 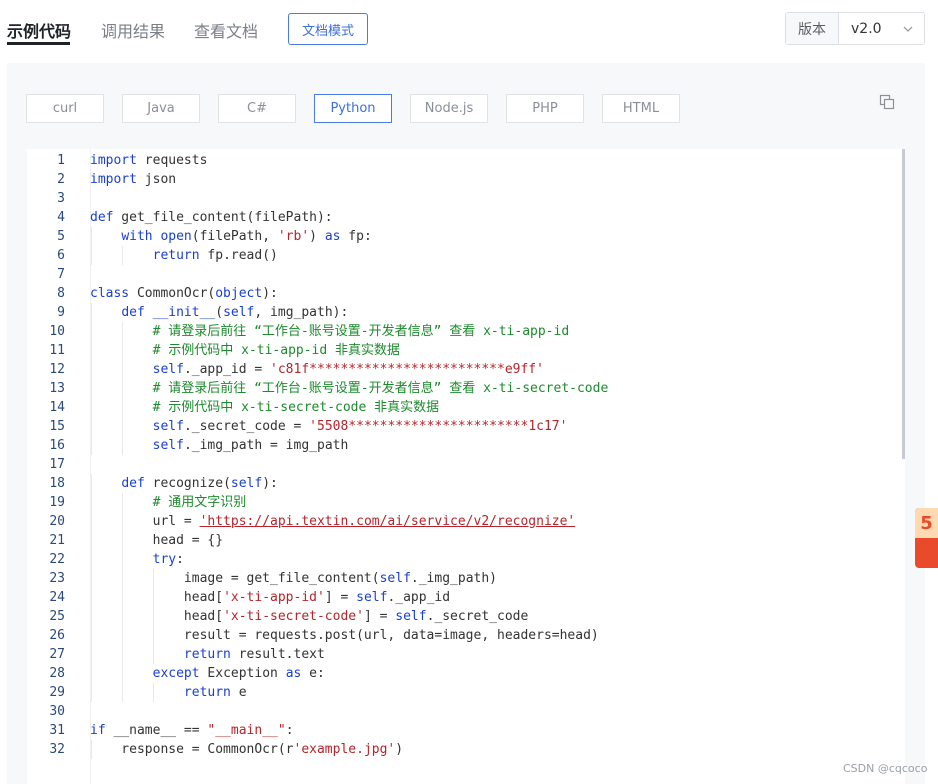 What do you see at coordinates (57, 521) in the screenshot?
I see `line-number: 20` at bounding box center [57, 521].